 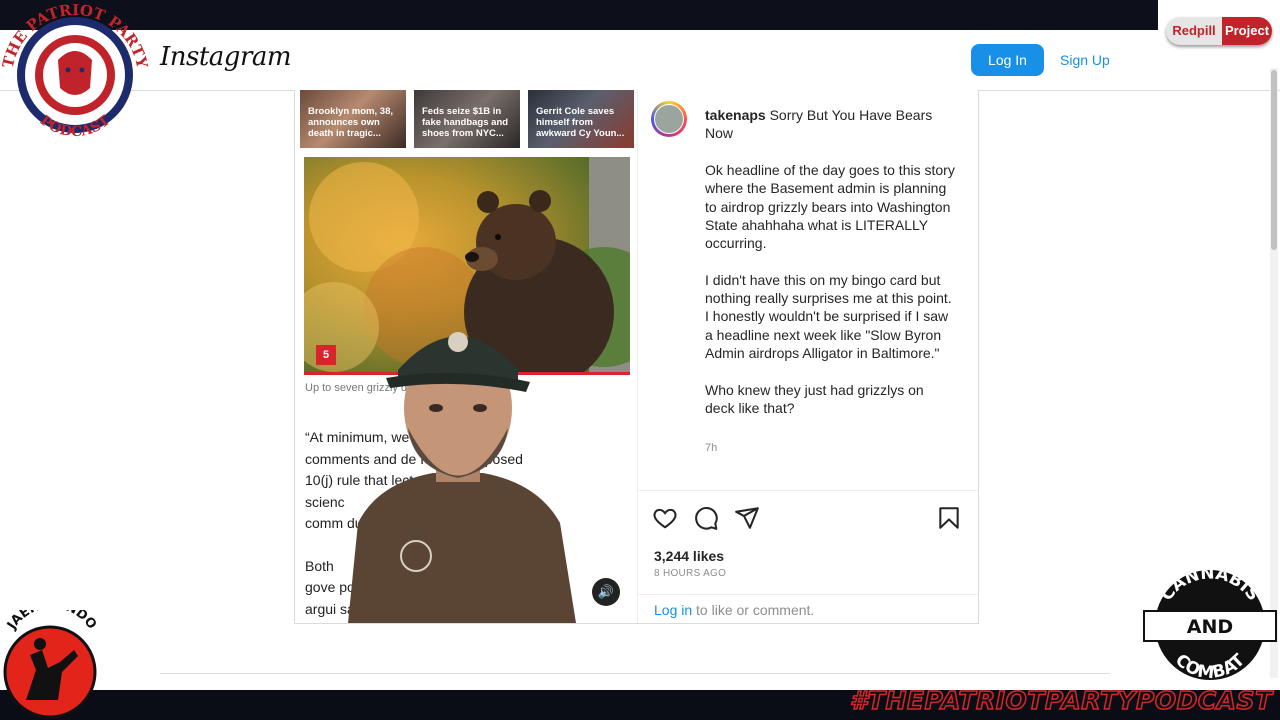 What do you see at coordinates (690, 573) in the screenshot?
I see `post-age: 8 HOURS AGO` at bounding box center [690, 573].